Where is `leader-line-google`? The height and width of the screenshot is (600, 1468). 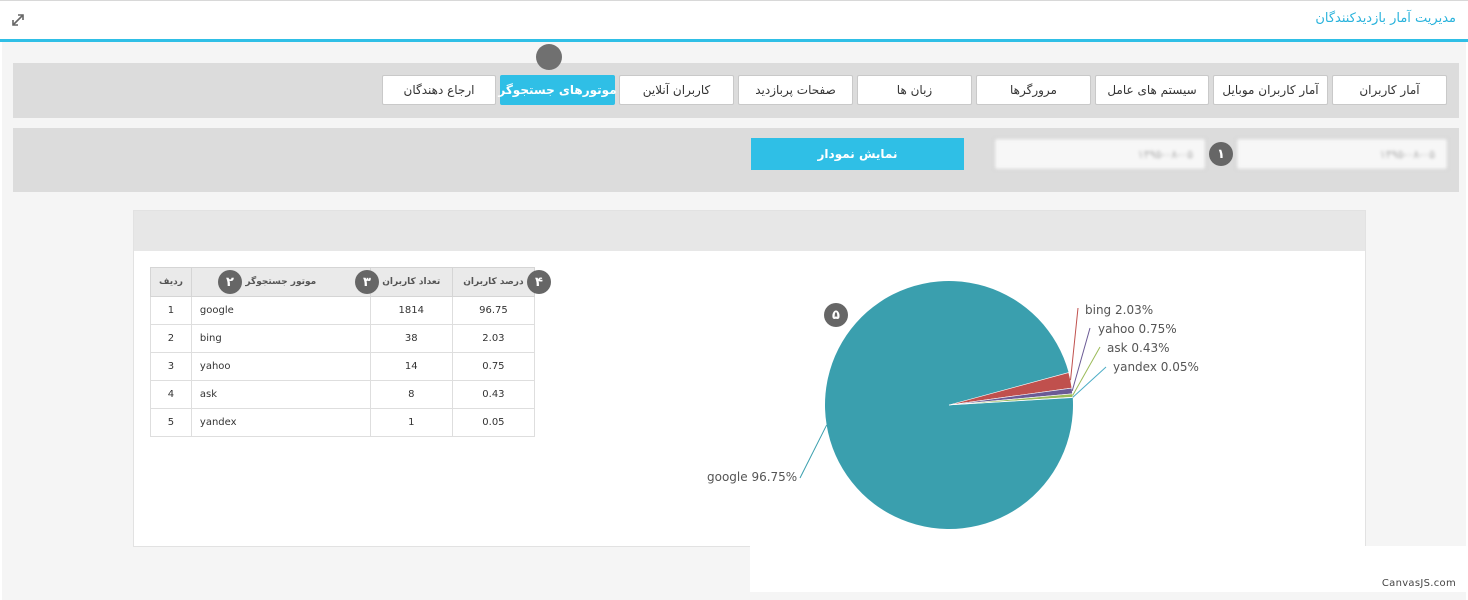 leader-line-google is located at coordinates (813, 451).